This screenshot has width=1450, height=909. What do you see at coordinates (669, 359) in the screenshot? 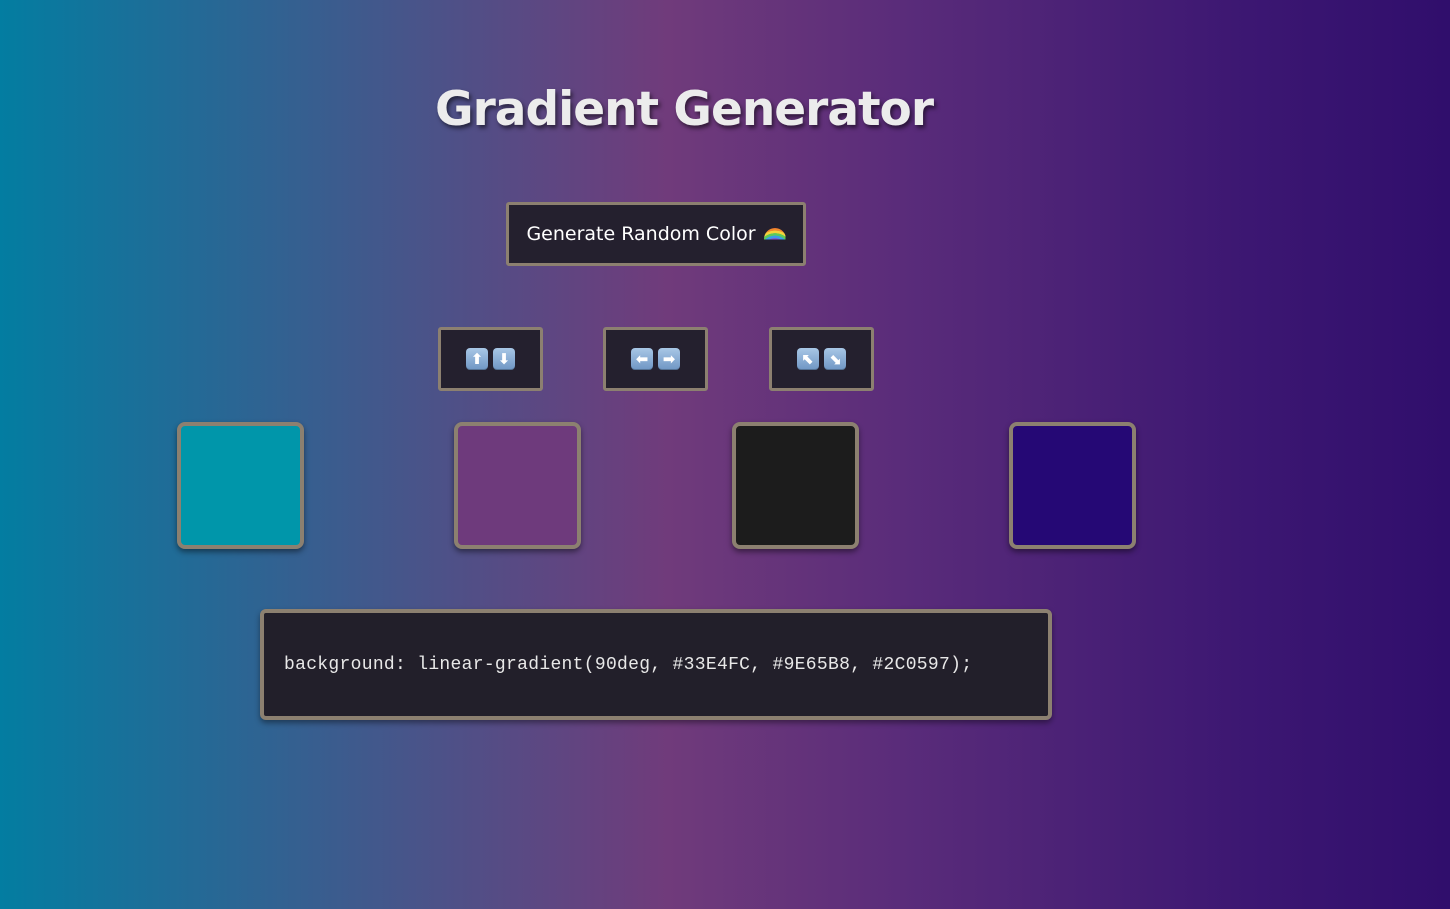
I see `right-arrow-icon: ➡` at bounding box center [669, 359].